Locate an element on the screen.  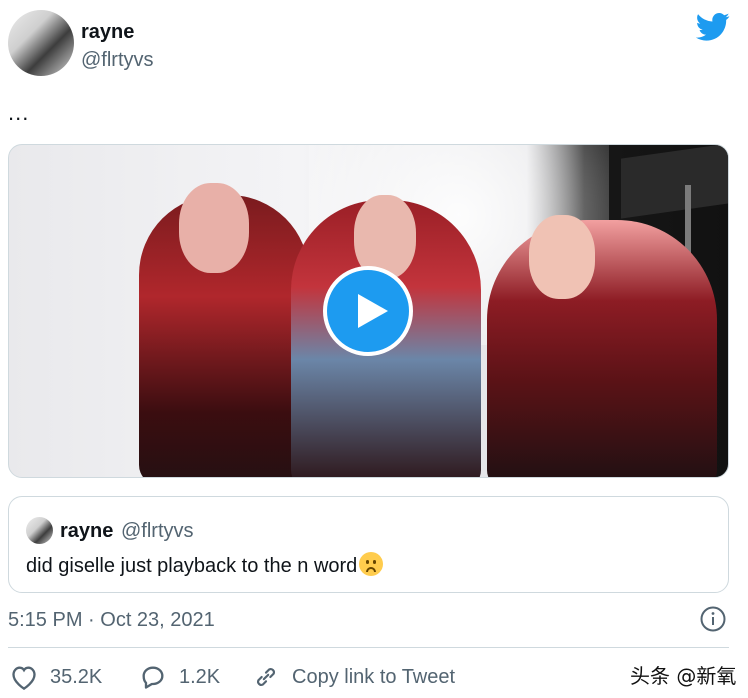
performer-right-face is located at coordinates (562, 257).